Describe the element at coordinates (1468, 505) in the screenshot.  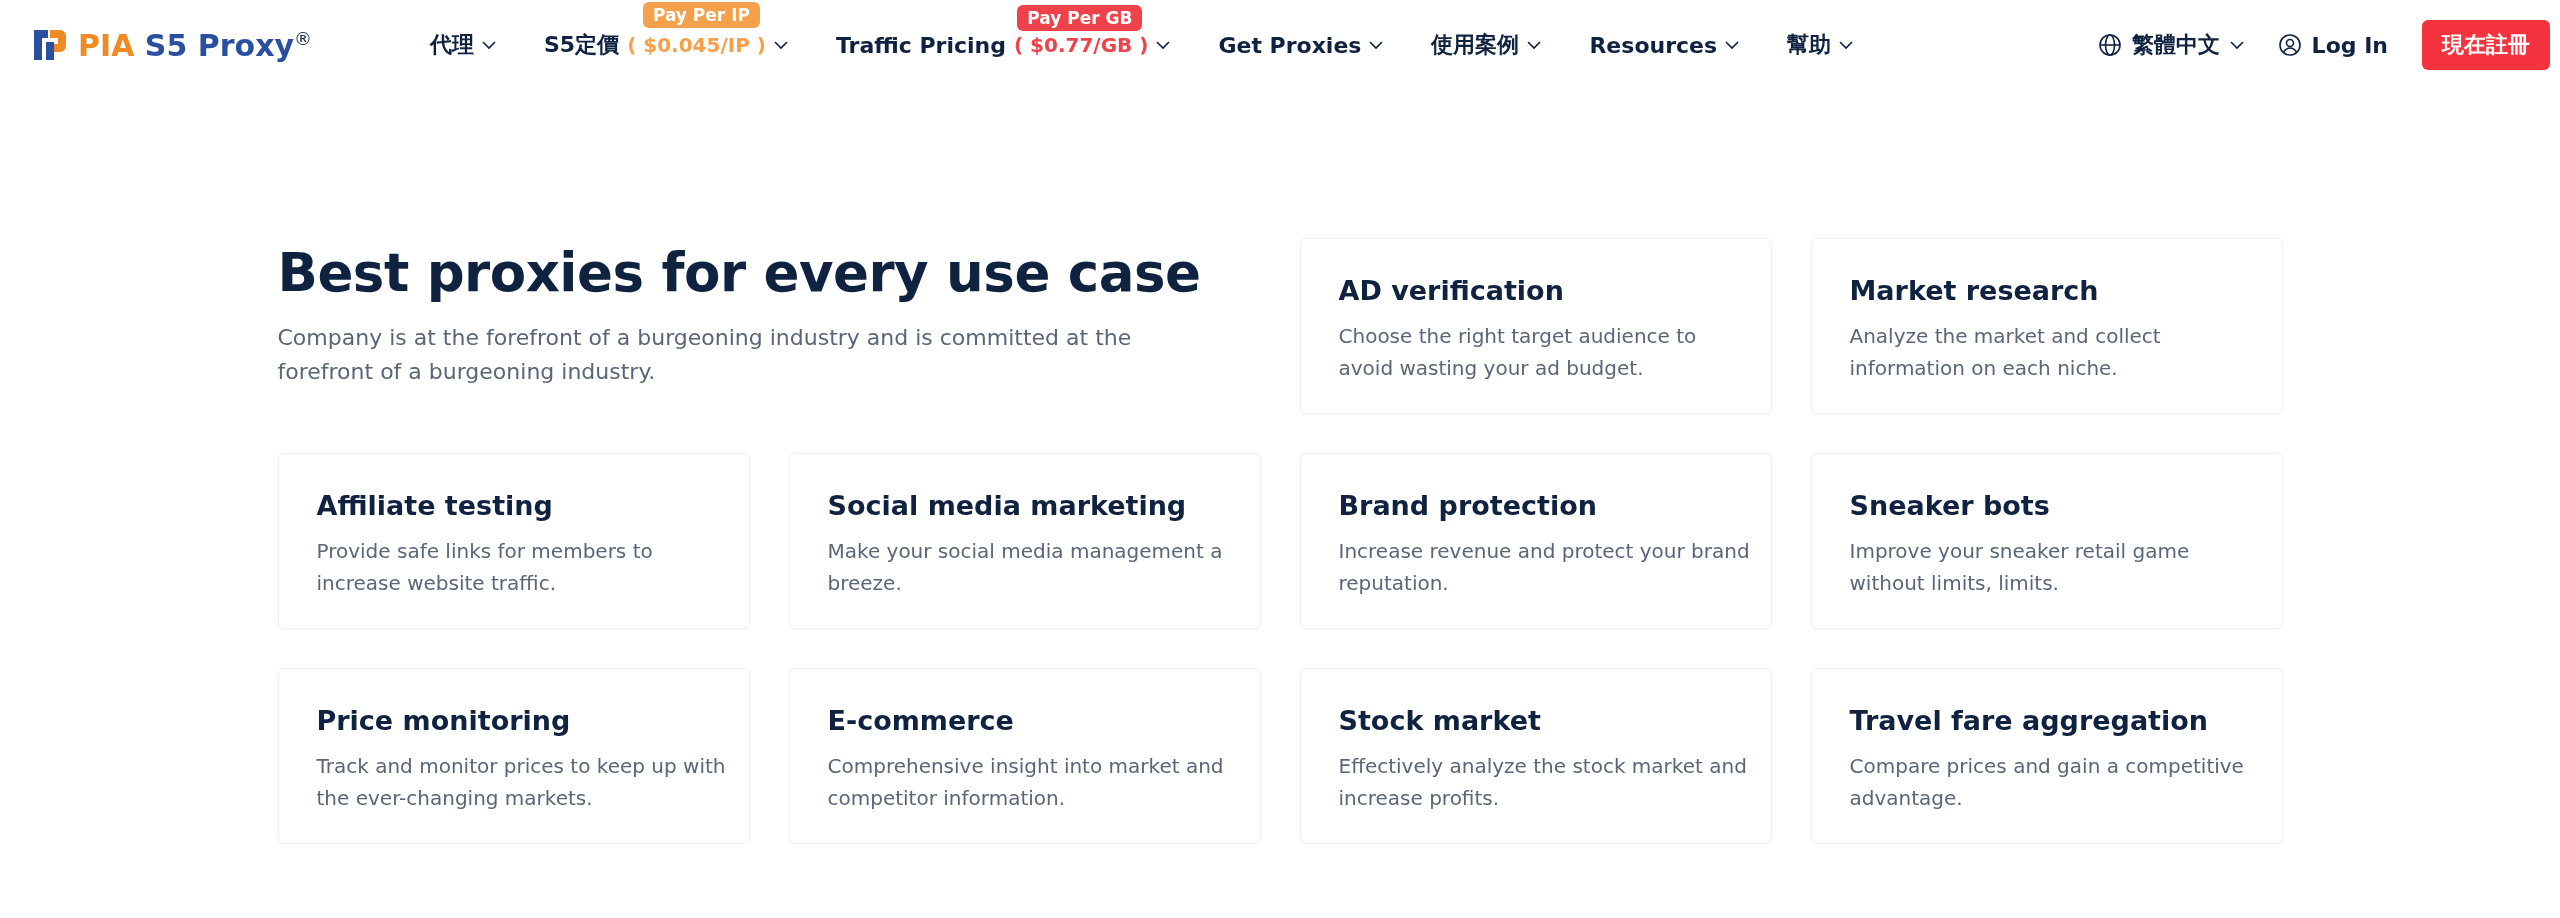
I see `card-title: Brand protection` at that location.